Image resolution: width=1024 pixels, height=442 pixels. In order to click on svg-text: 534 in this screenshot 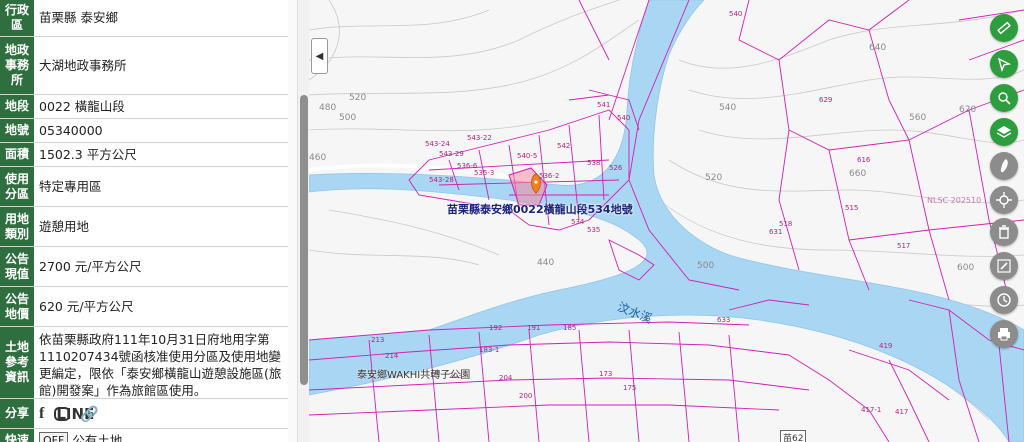, I will do `click(578, 222)`.